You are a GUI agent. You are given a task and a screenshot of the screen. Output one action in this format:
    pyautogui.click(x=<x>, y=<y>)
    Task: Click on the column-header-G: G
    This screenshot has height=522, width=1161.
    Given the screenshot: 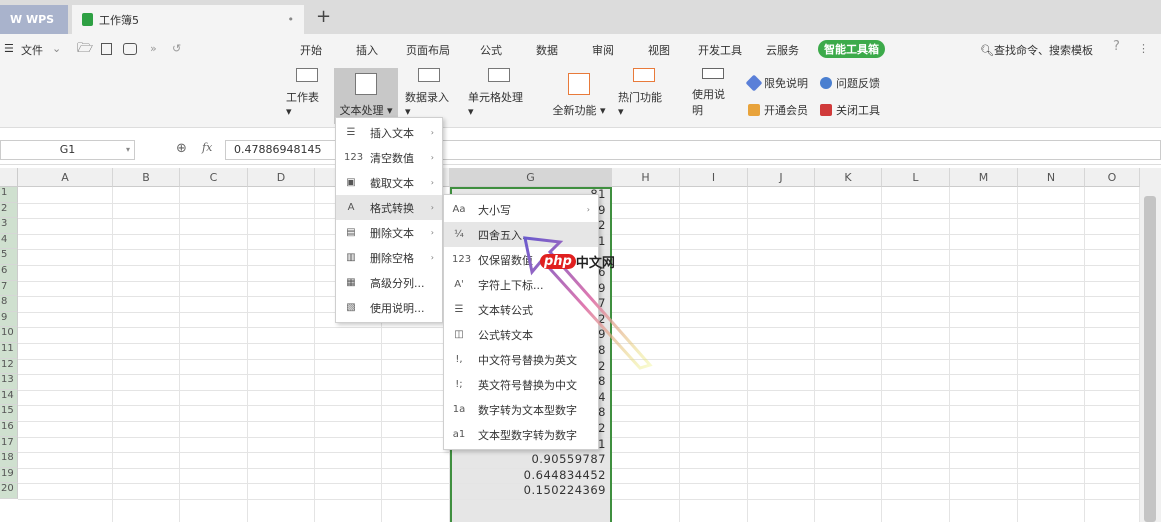 What is the action you would take?
    pyautogui.click(x=531, y=177)
    